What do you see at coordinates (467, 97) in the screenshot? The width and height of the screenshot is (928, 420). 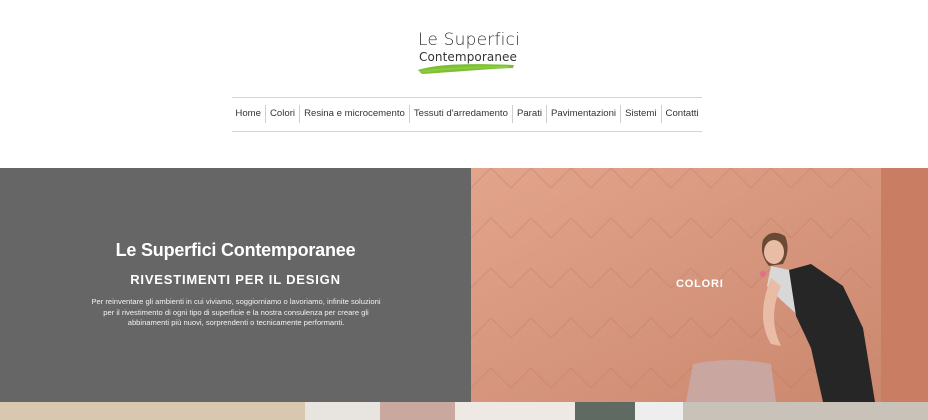 I see `nav-divider-top` at bounding box center [467, 97].